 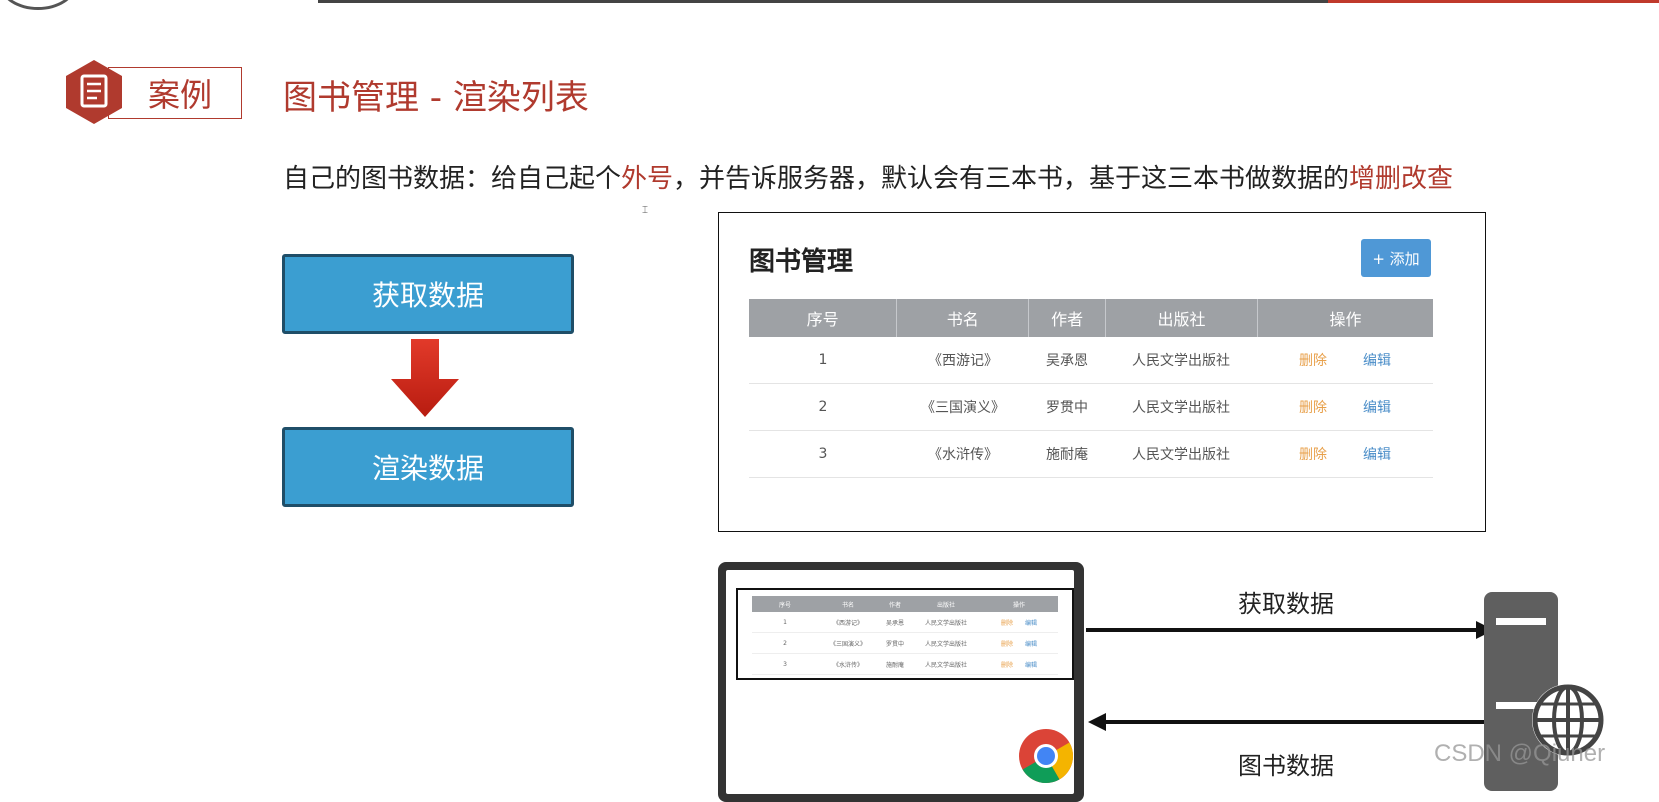 I want to click on document-icon, so click(x=94, y=92).